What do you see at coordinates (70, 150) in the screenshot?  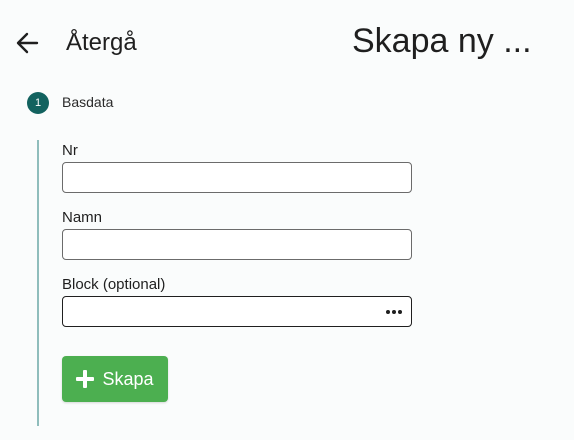 I see `nr-label: Nr` at bounding box center [70, 150].